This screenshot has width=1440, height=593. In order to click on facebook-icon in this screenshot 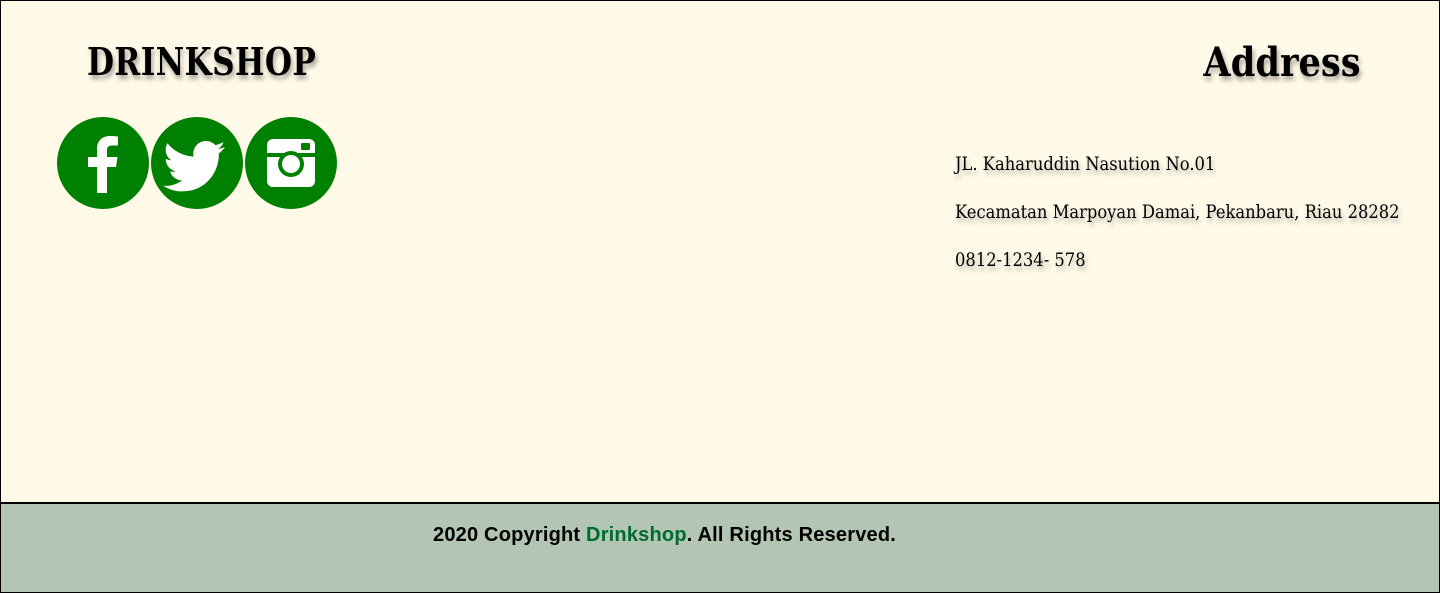, I will do `click(103, 164)`.